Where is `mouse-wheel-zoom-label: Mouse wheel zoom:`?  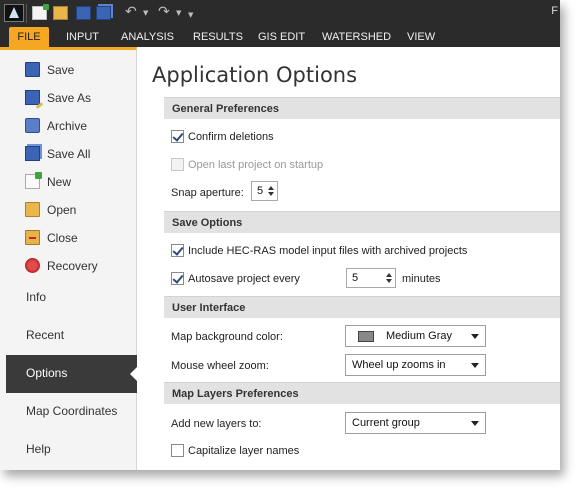
mouse-wheel-zoom-label: Mouse wheel zoom: is located at coordinates (220, 366).